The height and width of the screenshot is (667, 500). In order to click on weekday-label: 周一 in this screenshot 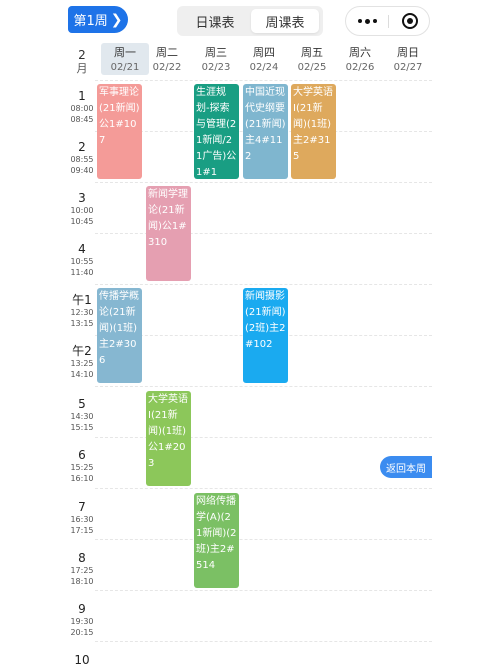, I will do `click(125, 52)`.